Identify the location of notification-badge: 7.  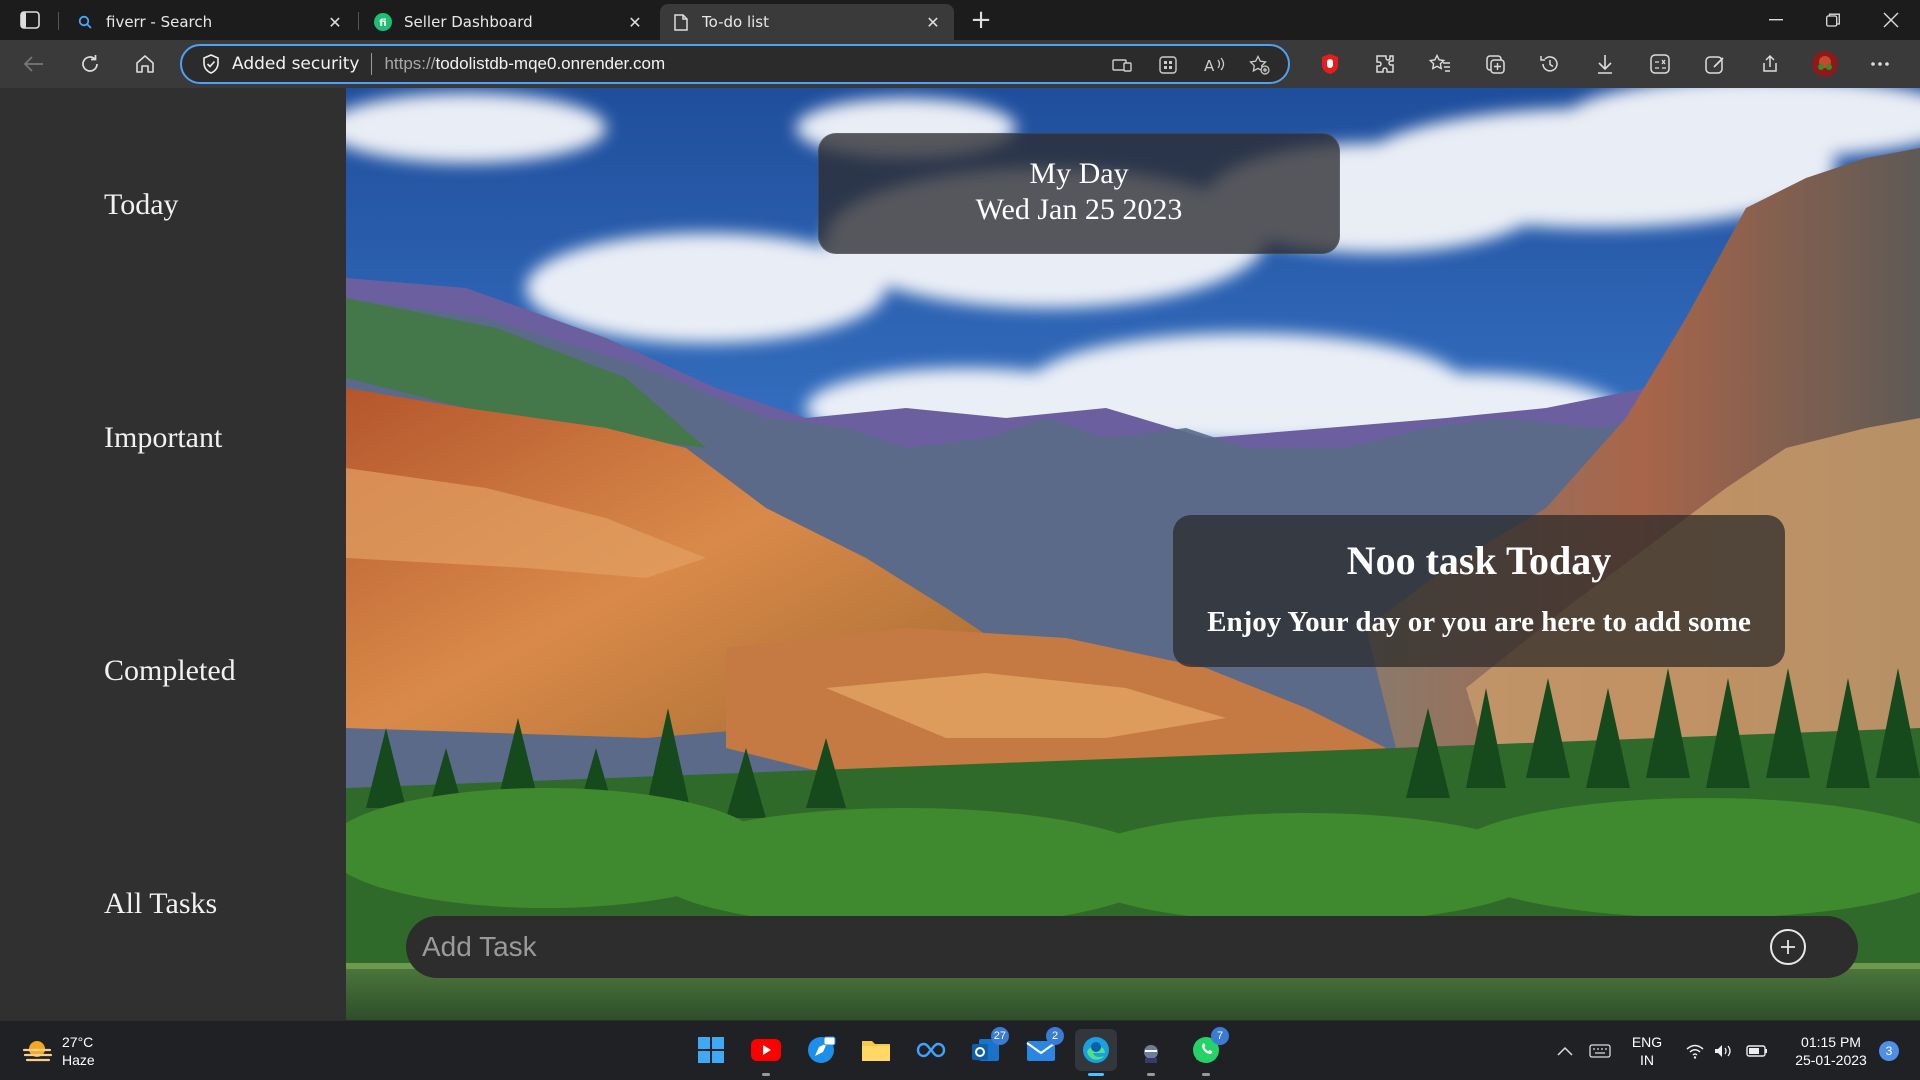
(1220, 1036).